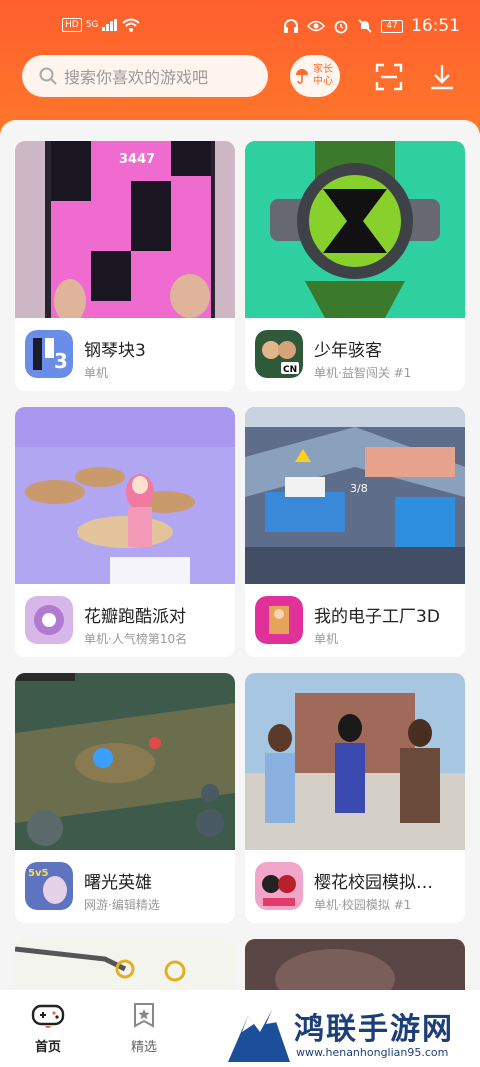 Image resolution: width=480 pixels, height=1067 pixels. I want to click on status-left: HD 5G, so click(101, 25).